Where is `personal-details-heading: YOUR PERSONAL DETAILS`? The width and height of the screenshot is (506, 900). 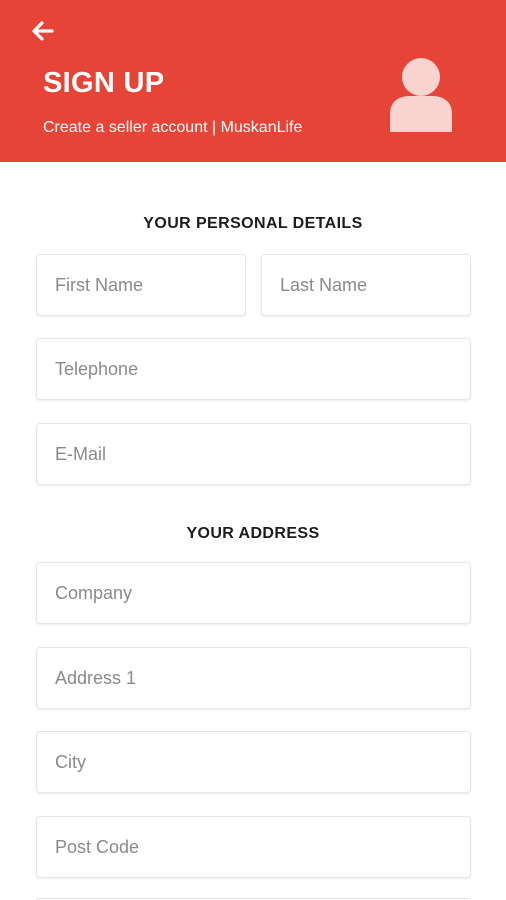
personal-details-heading: YOUR PERSONAL DETAILS is located at coordinates (253, 223).